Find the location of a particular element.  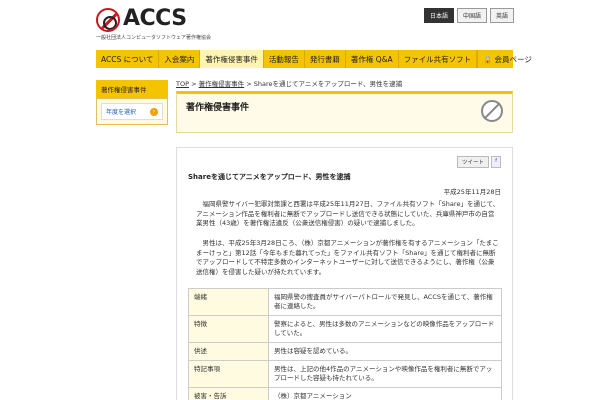

facebook-button: f is located at coordinates (496, 162).